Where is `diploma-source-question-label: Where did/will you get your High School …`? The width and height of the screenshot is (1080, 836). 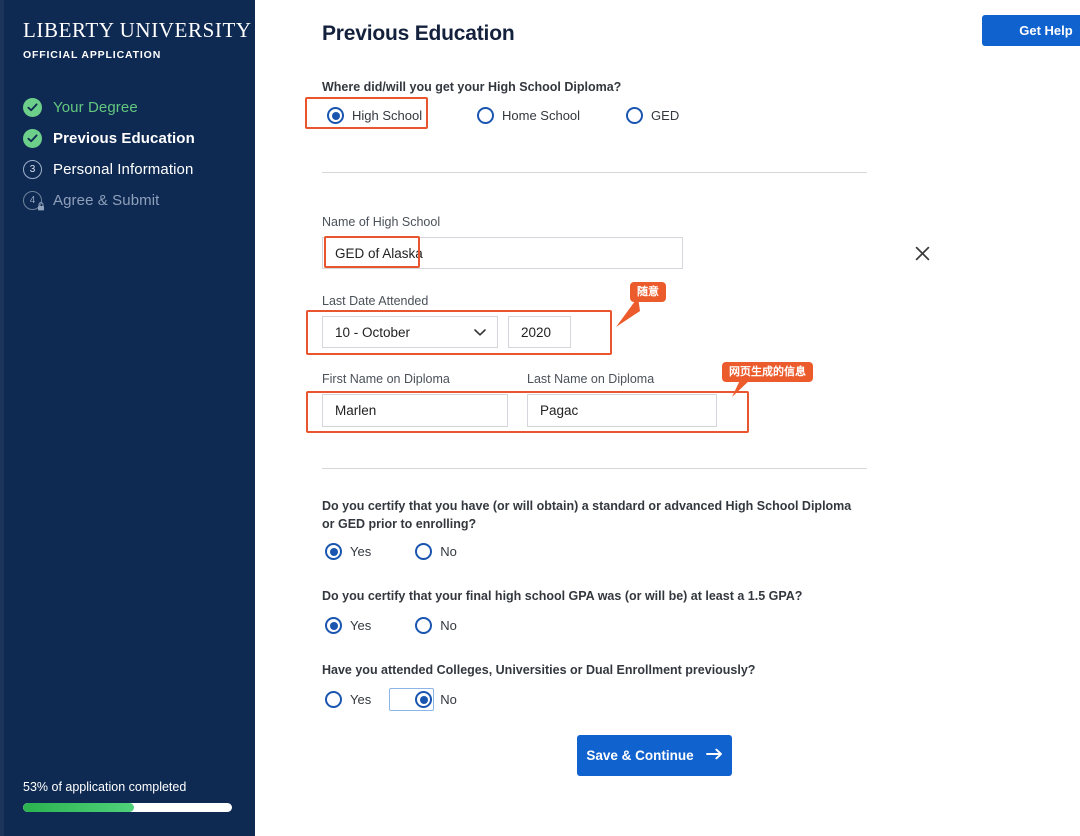 diploma-source-question-label: Where did/will you get your High School … is located at coordinates (472, 87).